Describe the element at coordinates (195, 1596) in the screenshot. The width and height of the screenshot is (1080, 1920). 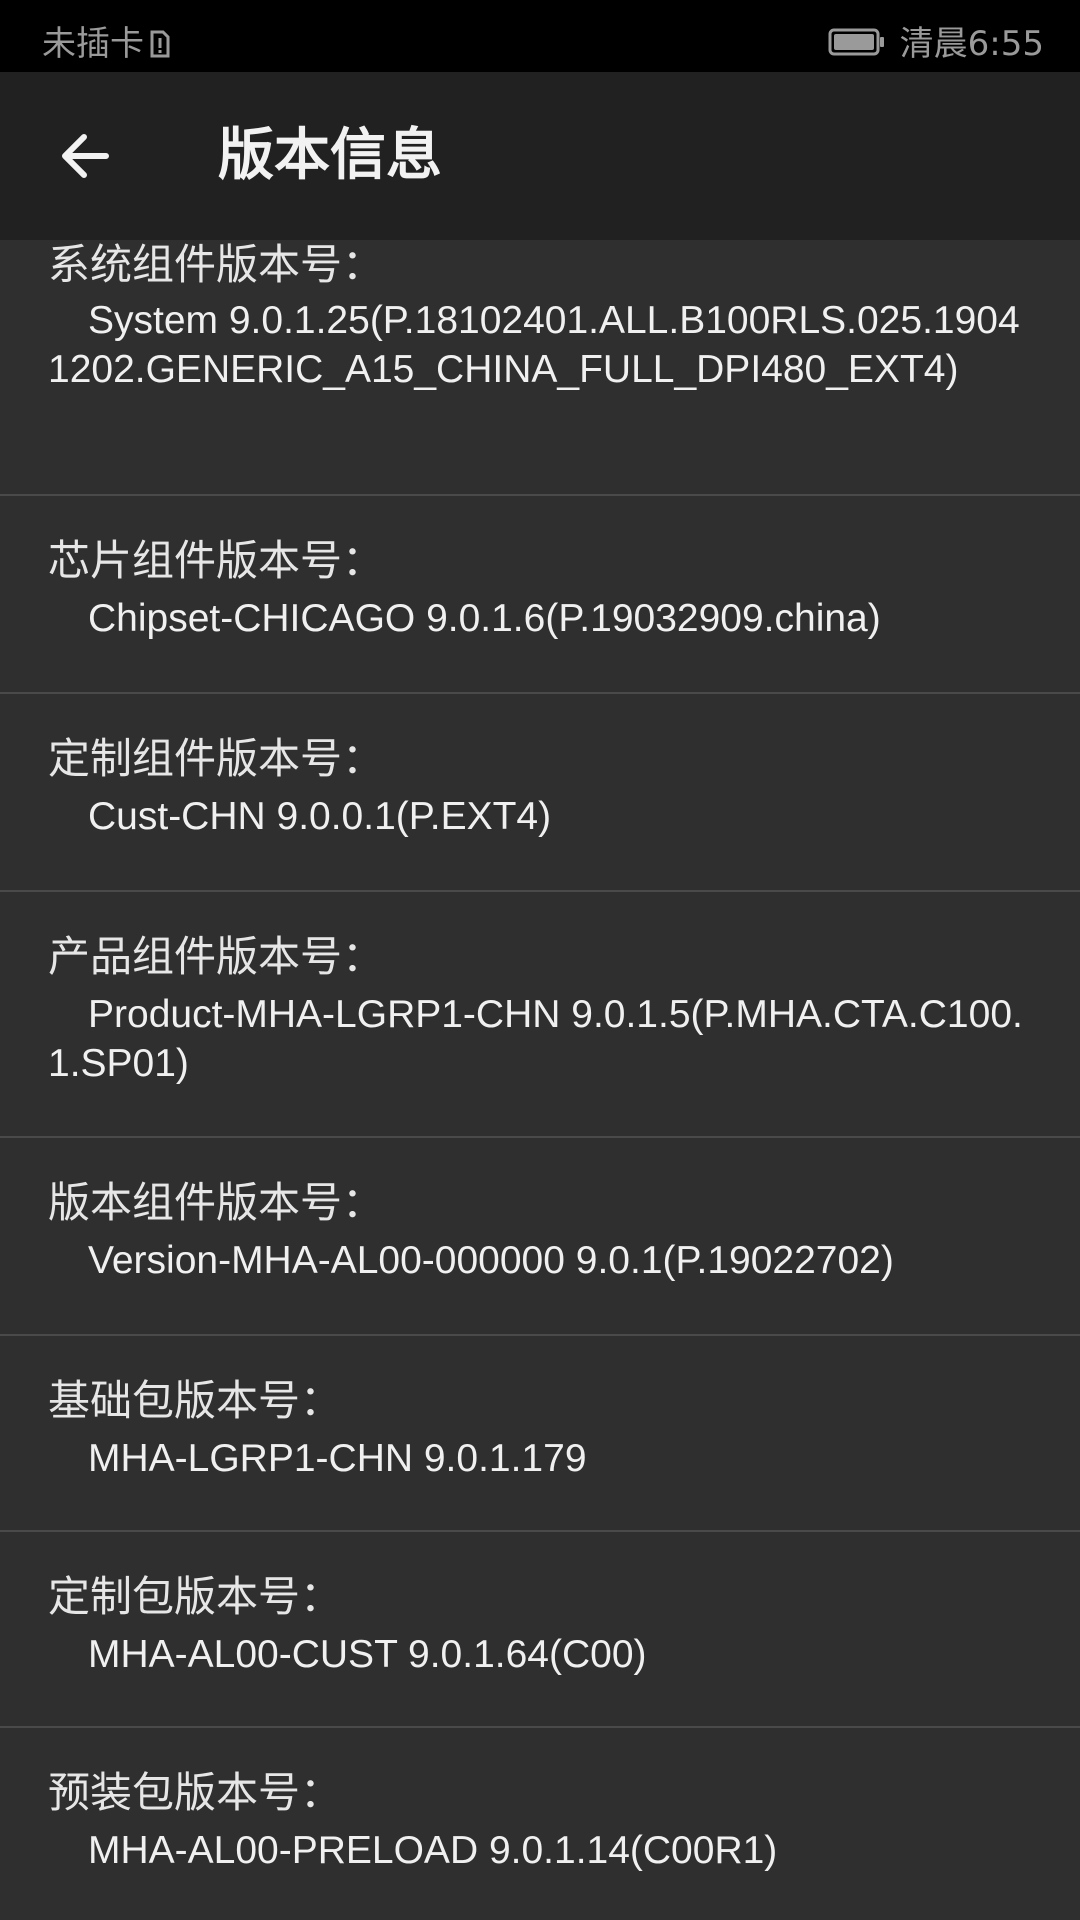
I see `item-label: 定制包版本号：` at that location.